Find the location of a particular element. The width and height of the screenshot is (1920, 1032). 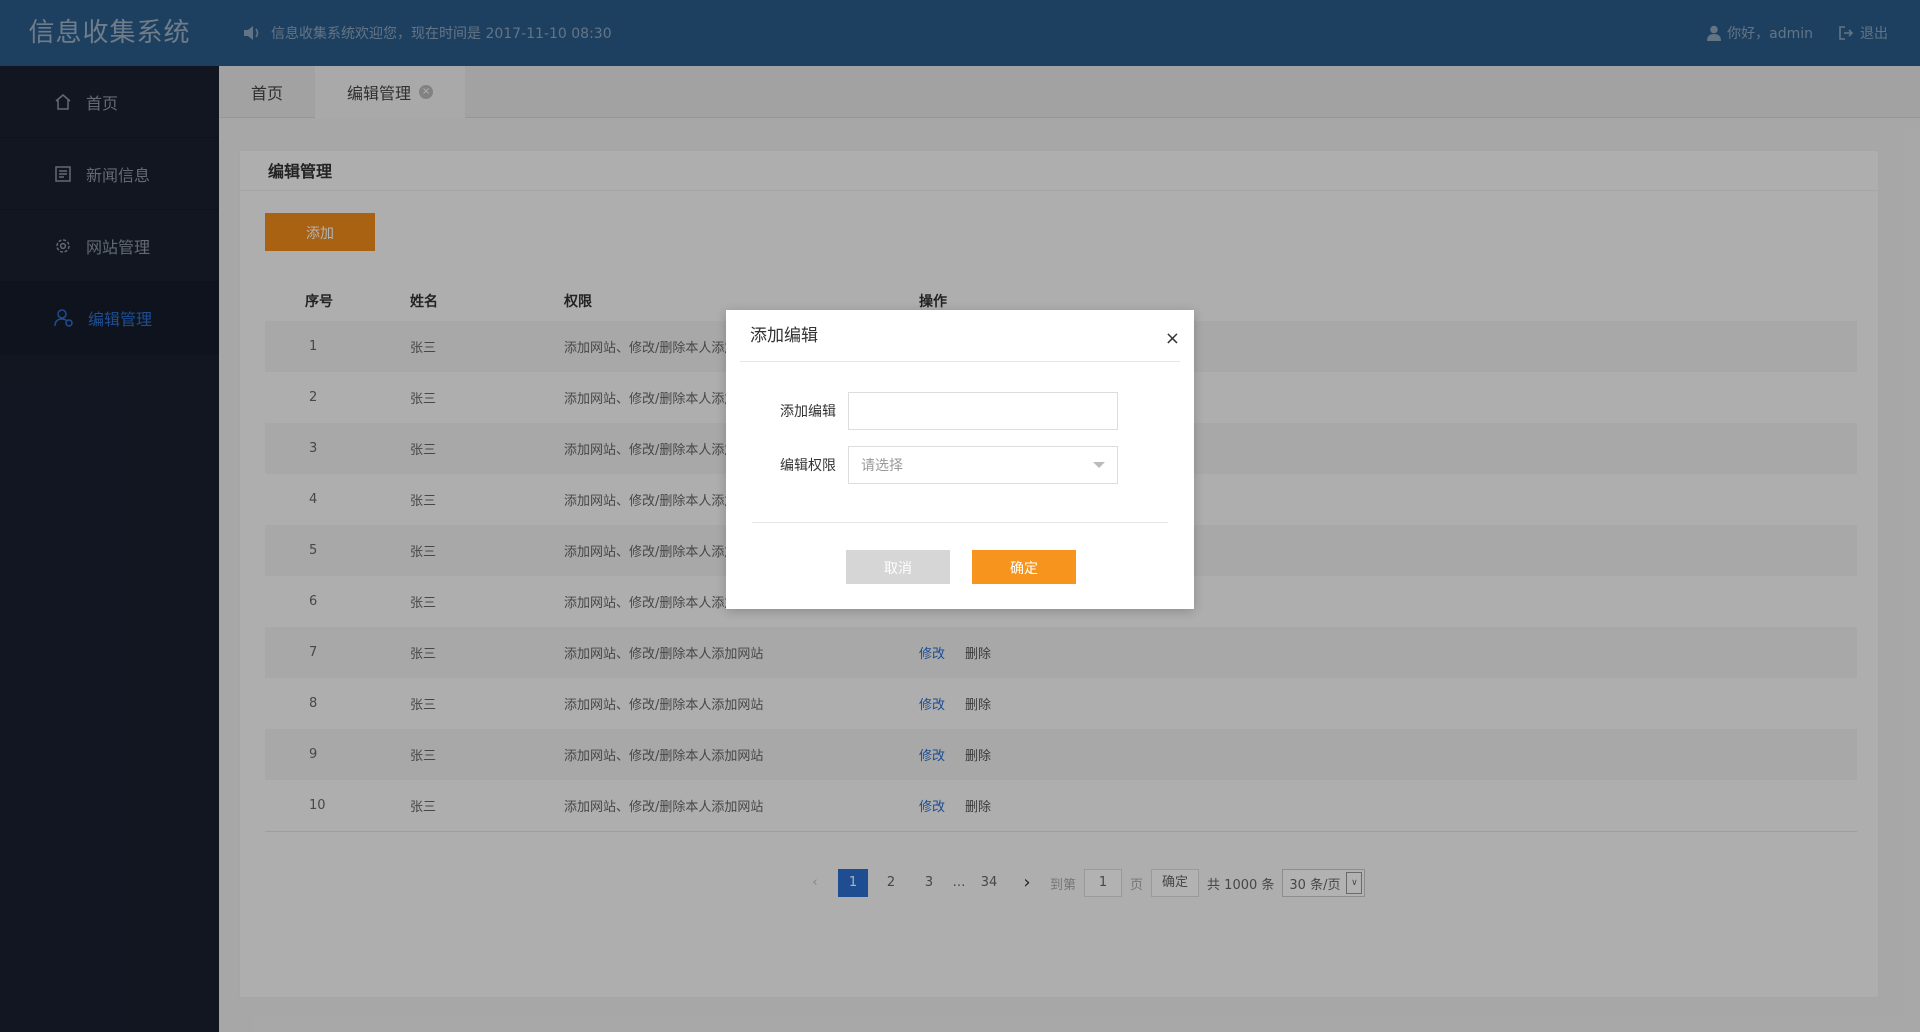

editor-permission-row: 编辑权限 请选择 is located at coordinates (942, 465).